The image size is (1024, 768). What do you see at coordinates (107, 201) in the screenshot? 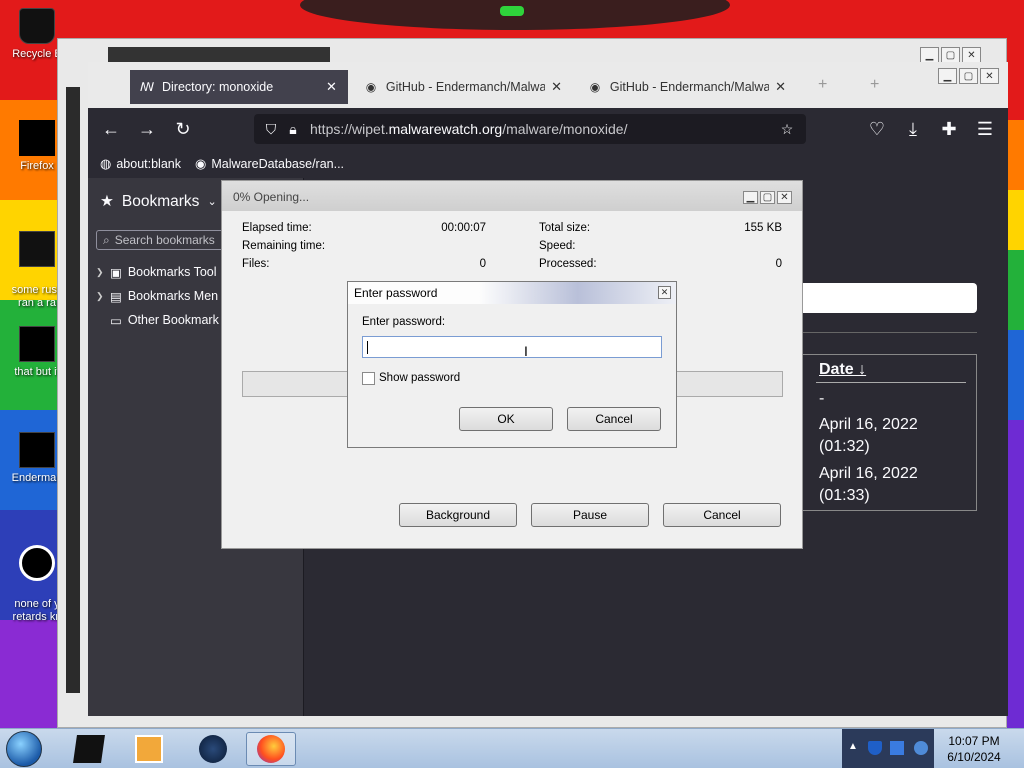
I see `star-icon: ★` at bounding box center [107, 201].